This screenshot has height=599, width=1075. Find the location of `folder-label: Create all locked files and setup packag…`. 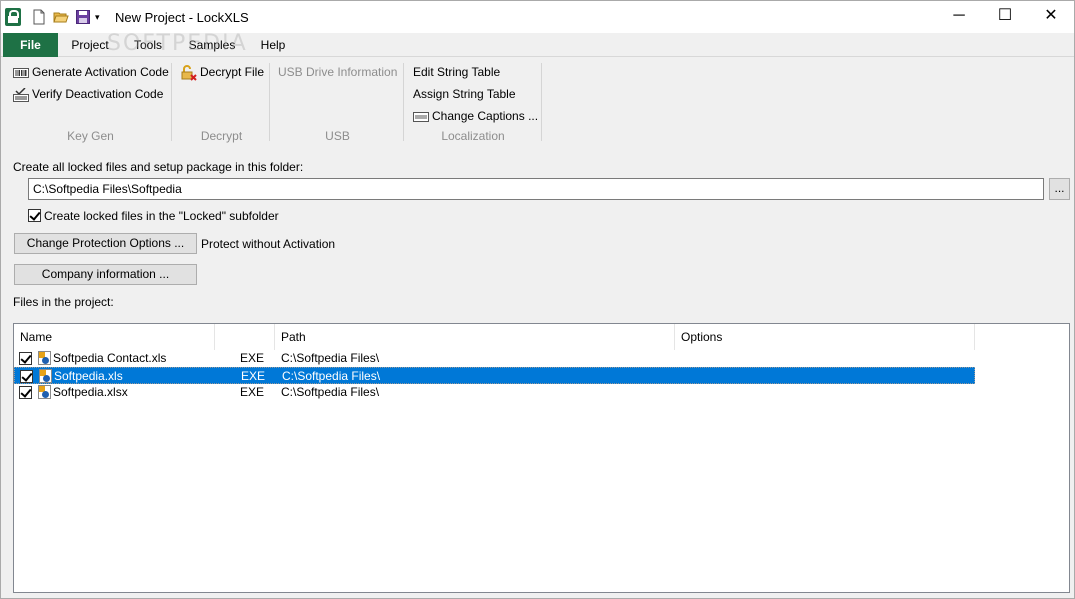

folder-label: Create all locked files and setup packag… is located at coordinates (158, 167).